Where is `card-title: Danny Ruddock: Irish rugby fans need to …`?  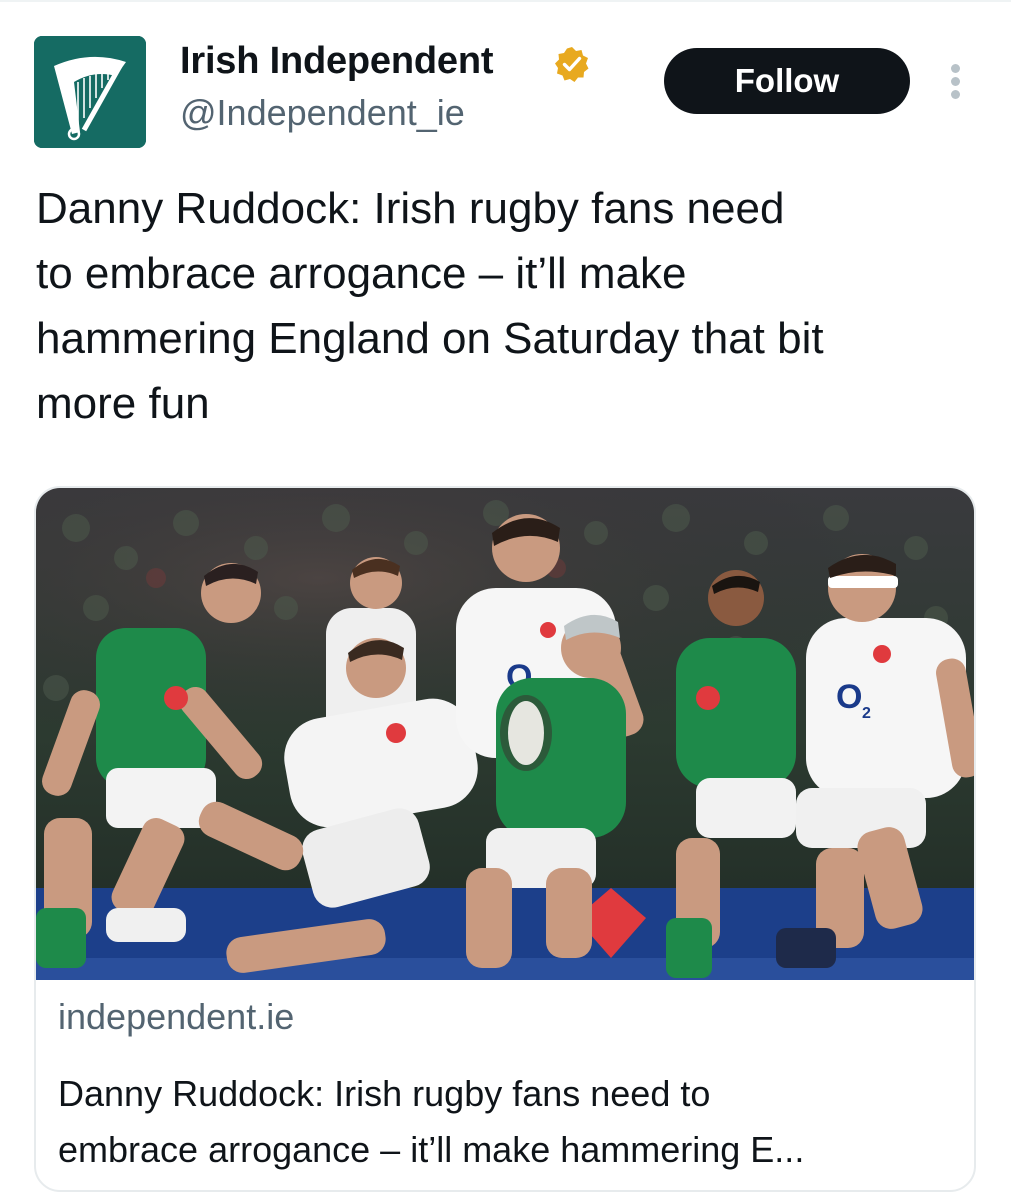
card-title: Danny Ruddock: Irish rugby fans need to … is located at coordinates (508, 1122).